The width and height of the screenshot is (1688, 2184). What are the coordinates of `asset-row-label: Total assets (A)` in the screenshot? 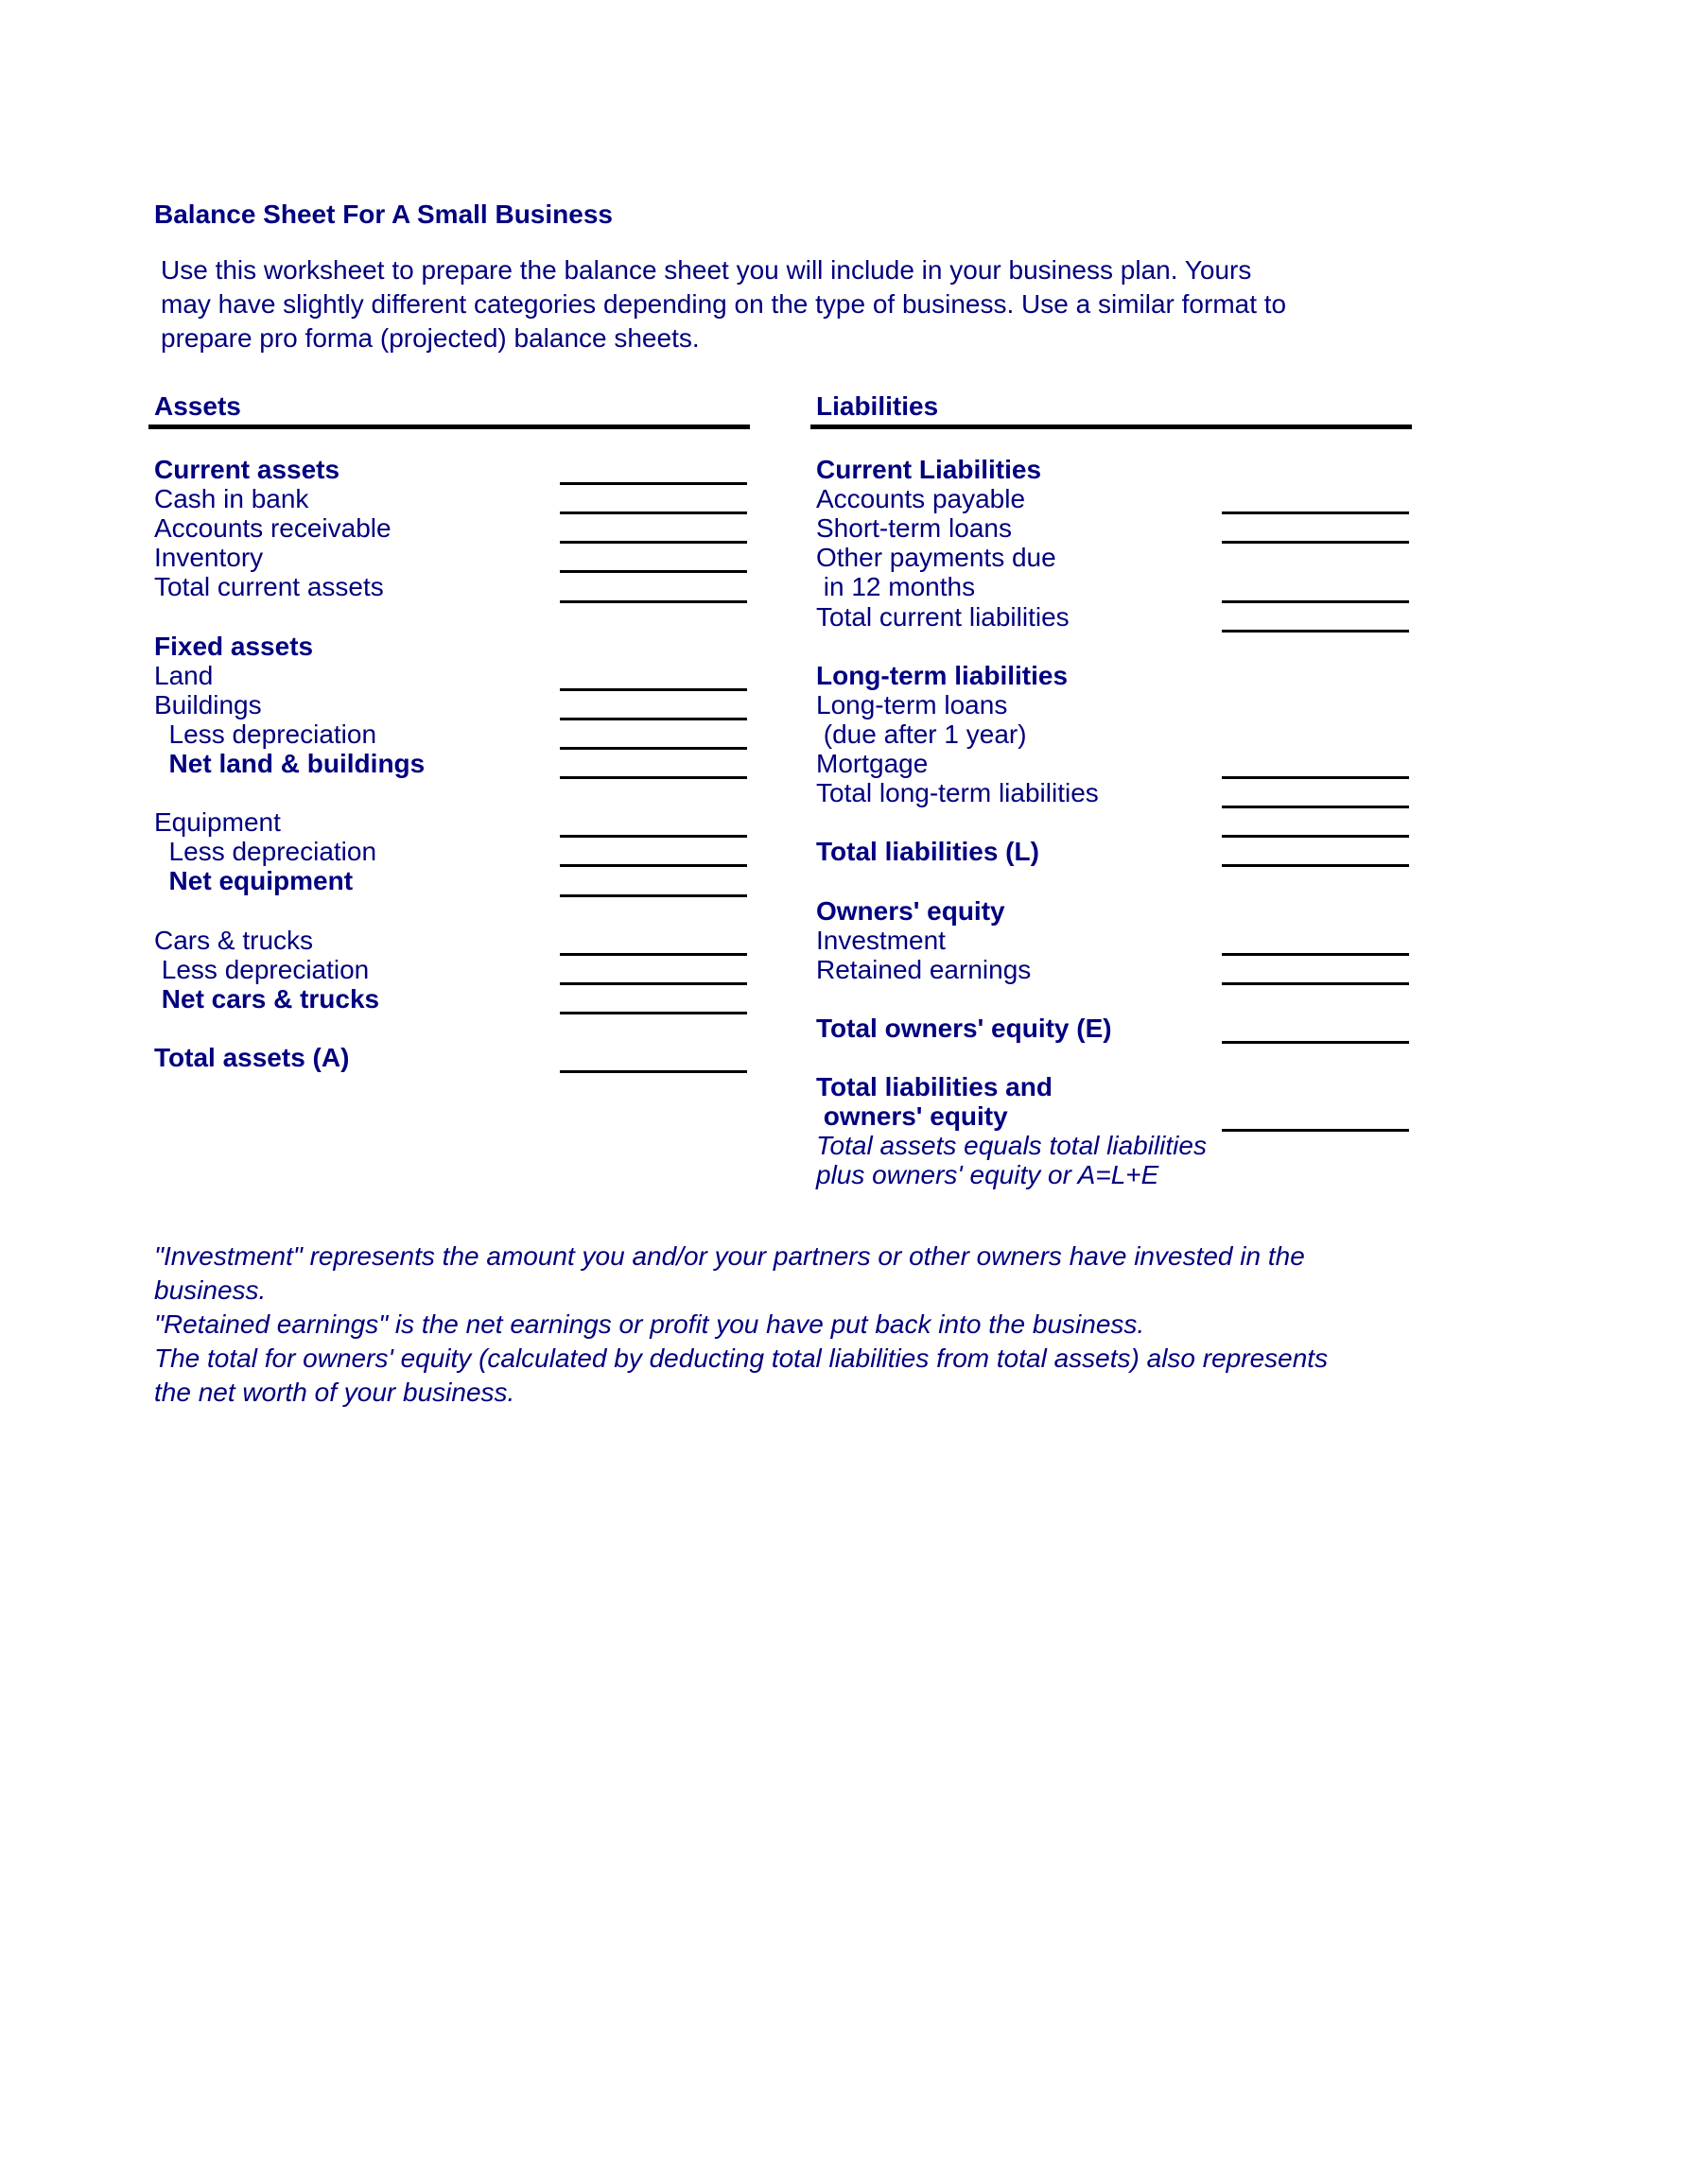 It's located at (252, 1057).